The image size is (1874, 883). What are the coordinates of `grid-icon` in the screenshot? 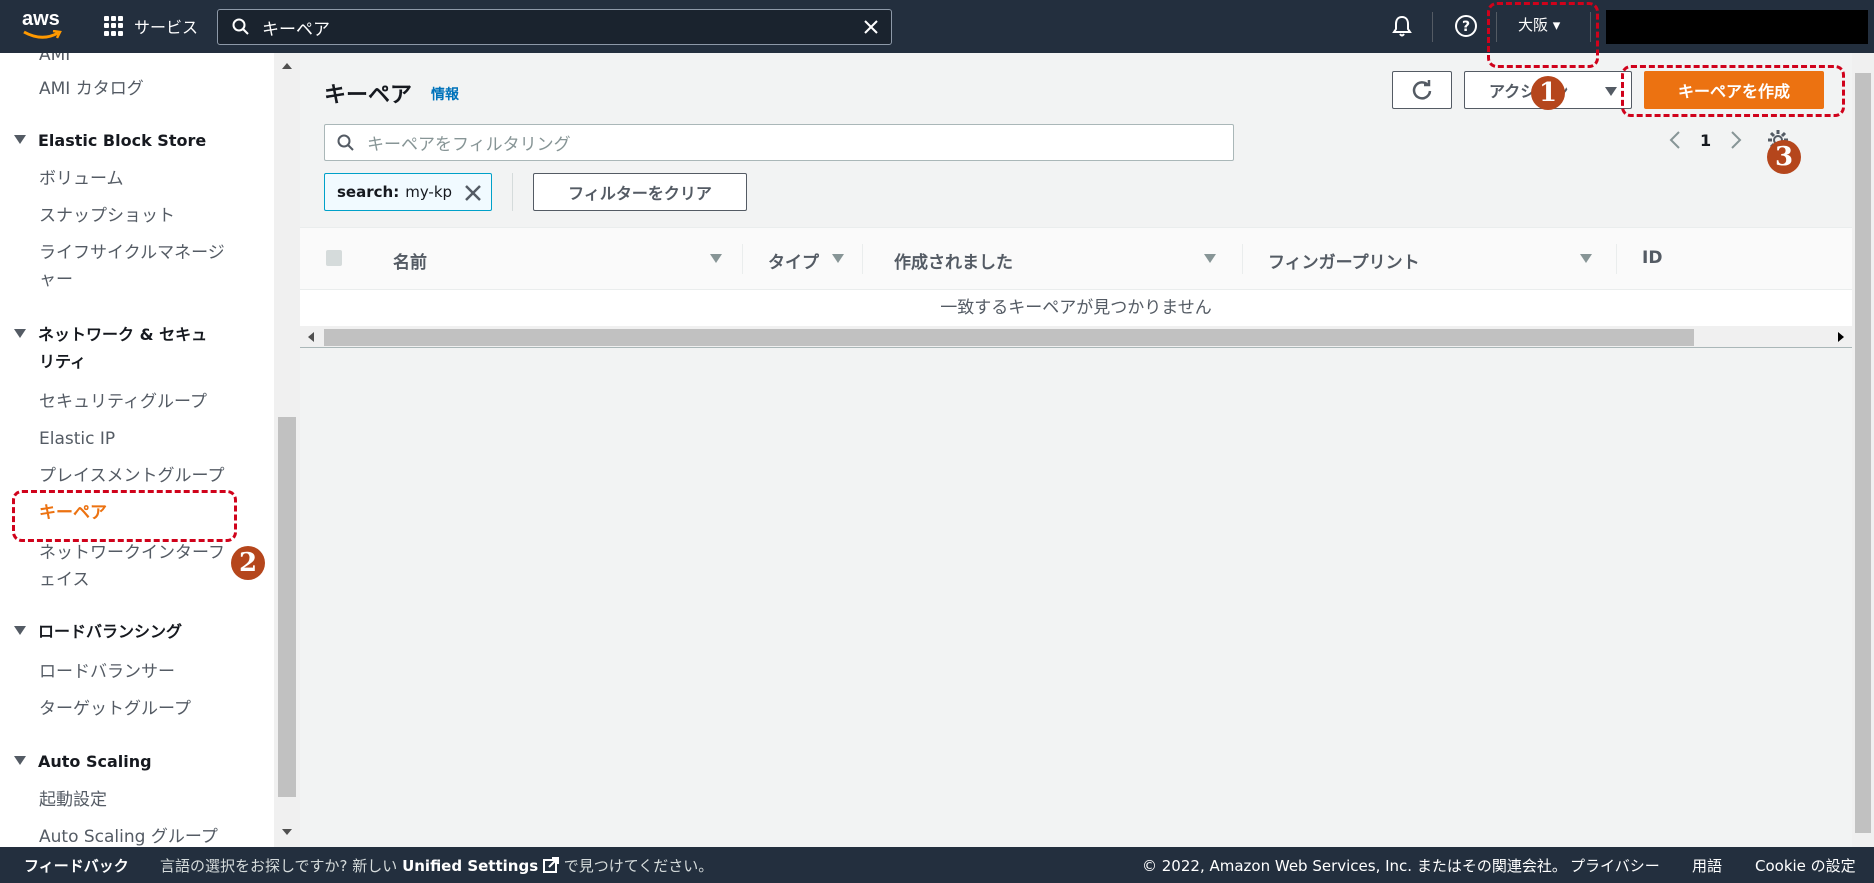 It's located at (114, 26).